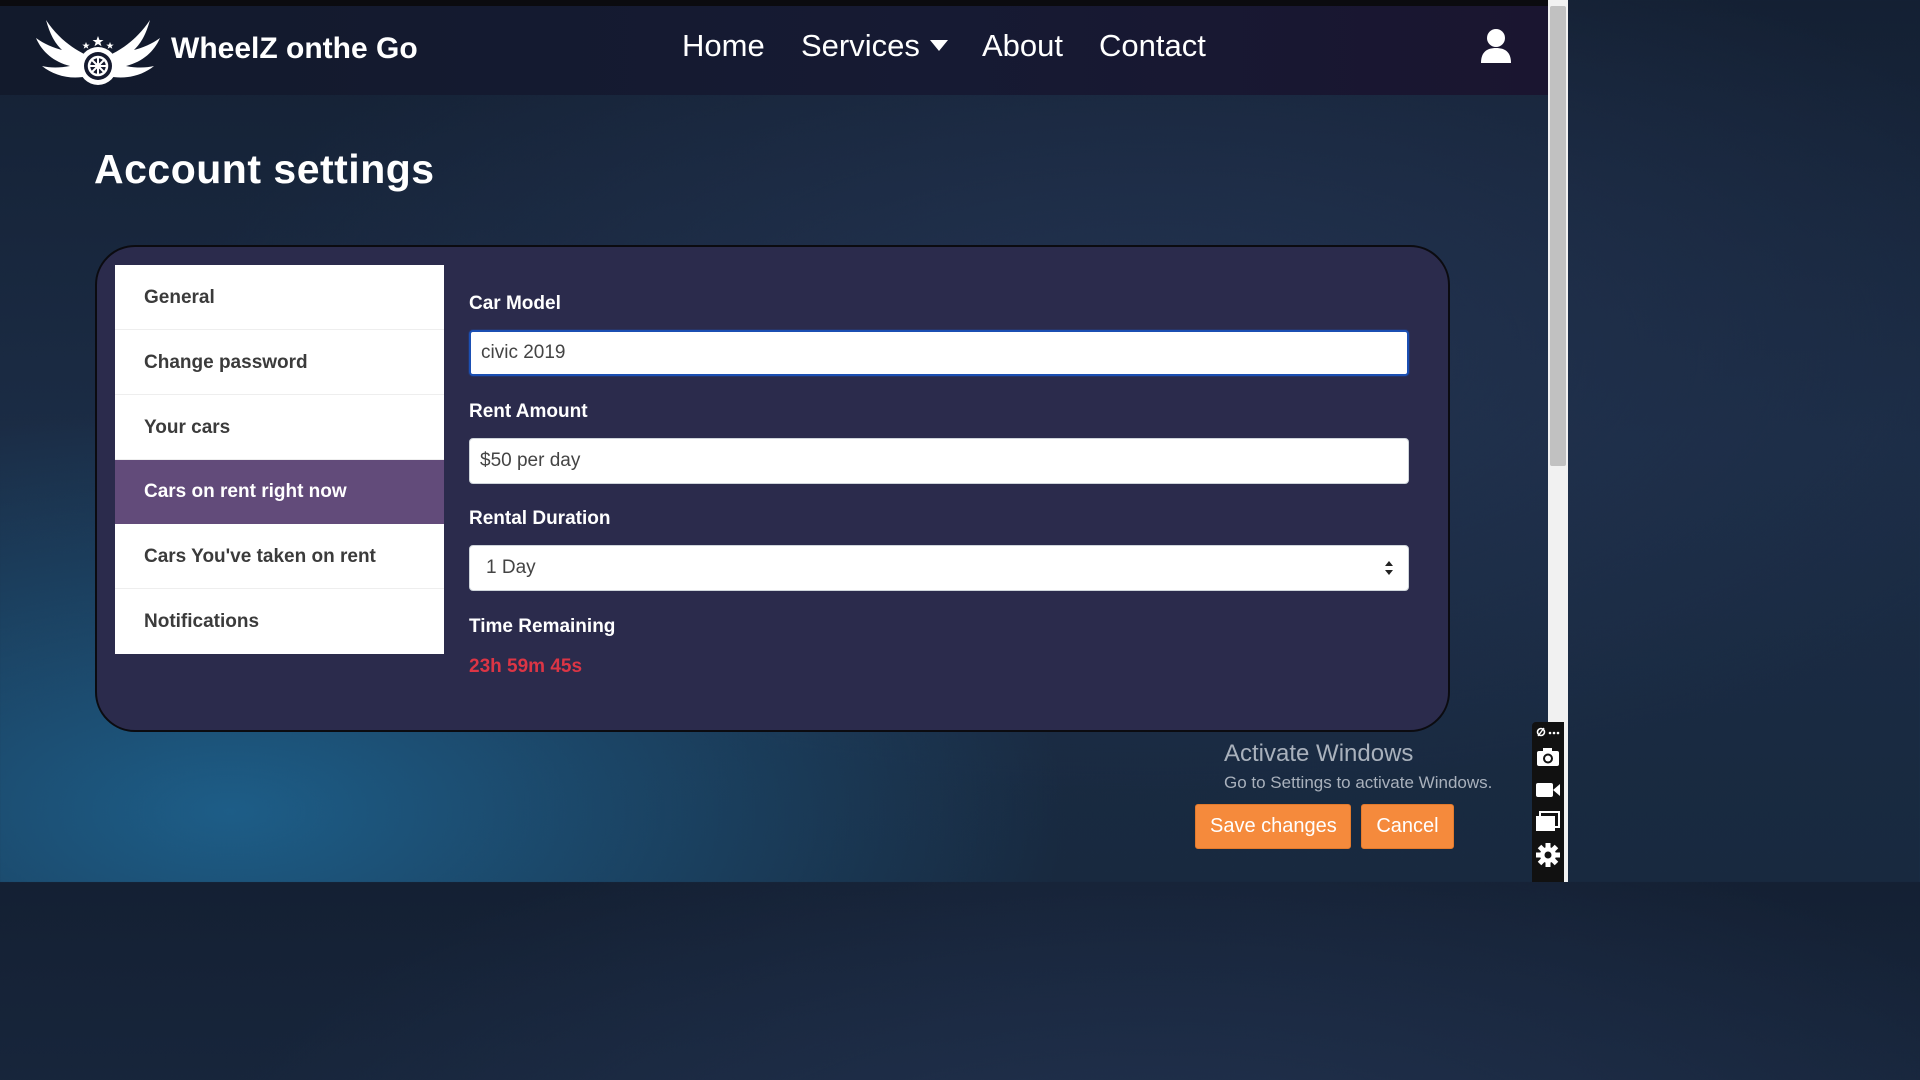 This screenshot has height=1080, width=1920. Describe the element at coordinates (279, 362) in the screenshot. I see `sidebar-item-change-password: Change password` at that location.